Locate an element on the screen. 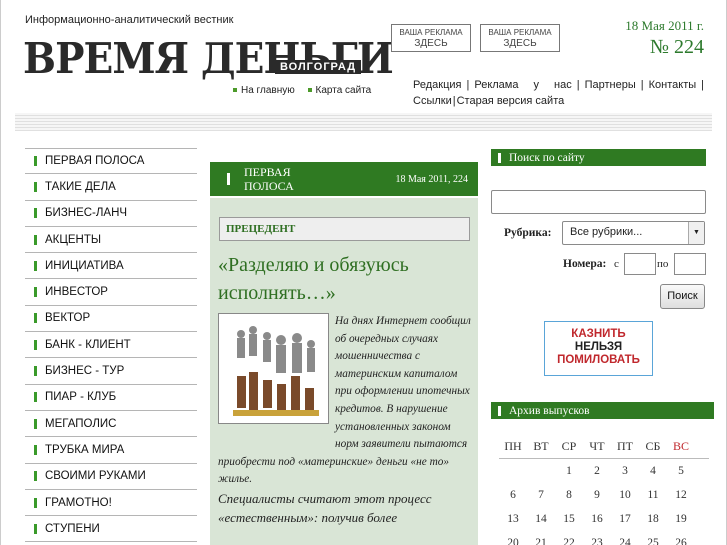 The height and width of the screenshot is (545, 727). ad-slot-2: ВАША РЕКЛАМА ЗДЕСЬ is located at coordinates (520, 38).